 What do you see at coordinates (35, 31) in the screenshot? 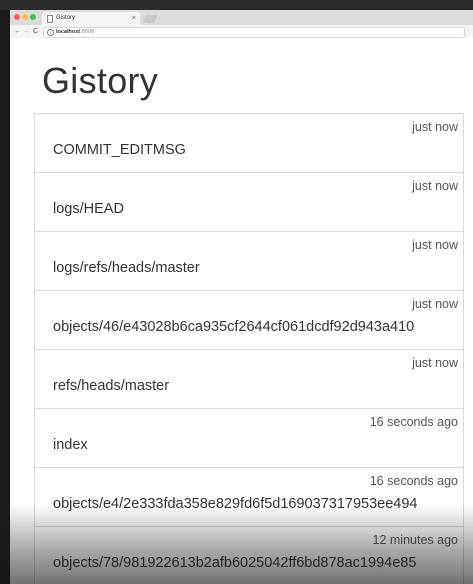
I see `reload-icon: C` at bounding box center [35, 31].